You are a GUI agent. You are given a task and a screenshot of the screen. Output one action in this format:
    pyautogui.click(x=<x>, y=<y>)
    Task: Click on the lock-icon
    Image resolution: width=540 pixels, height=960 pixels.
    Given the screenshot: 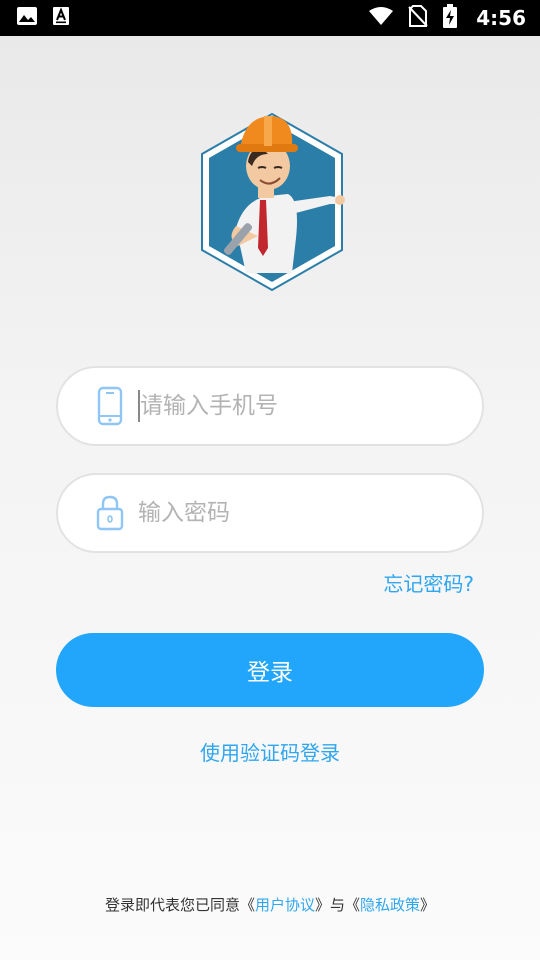 What is the action you would take?
    pyautogui.click(x=110, y=513)
    